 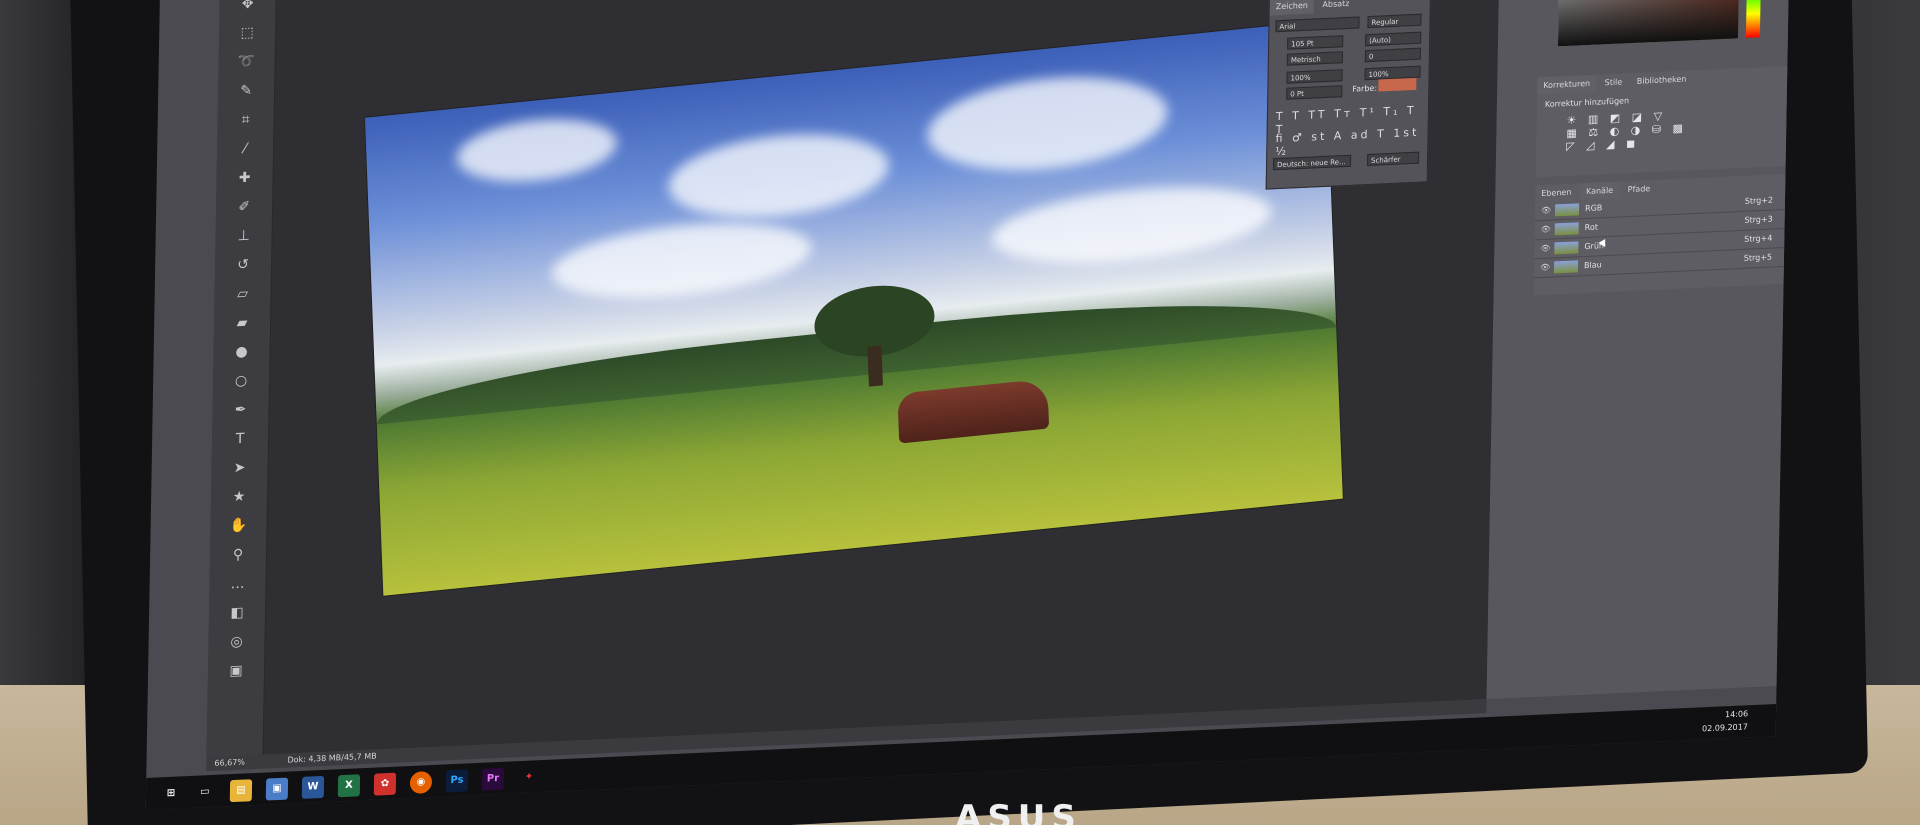 I want to click on zoom-tool-icon: ⚲, so click(x=238, y=555).